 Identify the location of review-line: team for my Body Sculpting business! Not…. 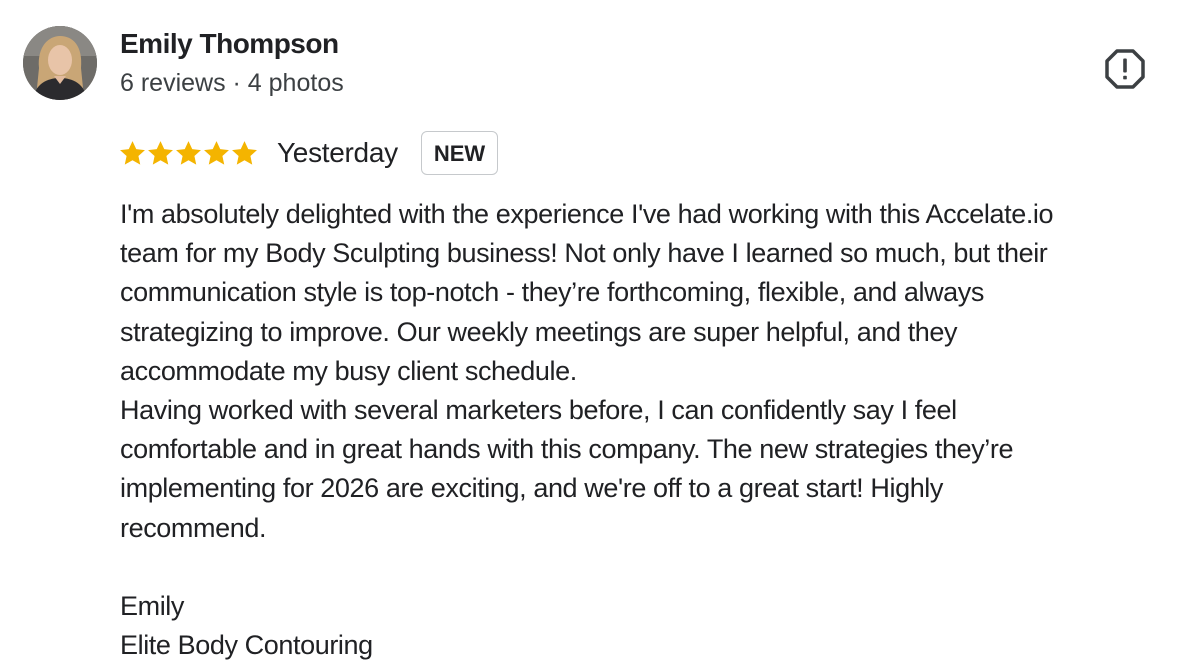
(584, 253).